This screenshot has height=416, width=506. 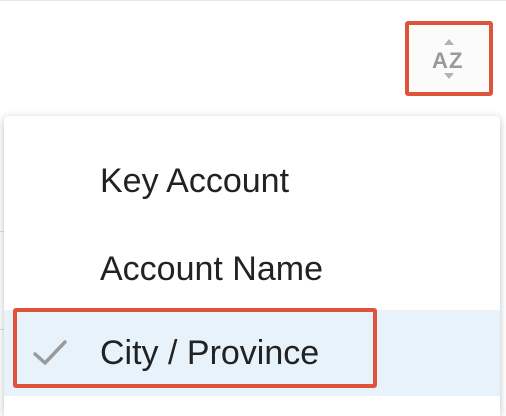 What do you see at coordinates (211, 269) in the screenshot?
I see `menu-item-label: Account Name` at bounding box center [211, 269].